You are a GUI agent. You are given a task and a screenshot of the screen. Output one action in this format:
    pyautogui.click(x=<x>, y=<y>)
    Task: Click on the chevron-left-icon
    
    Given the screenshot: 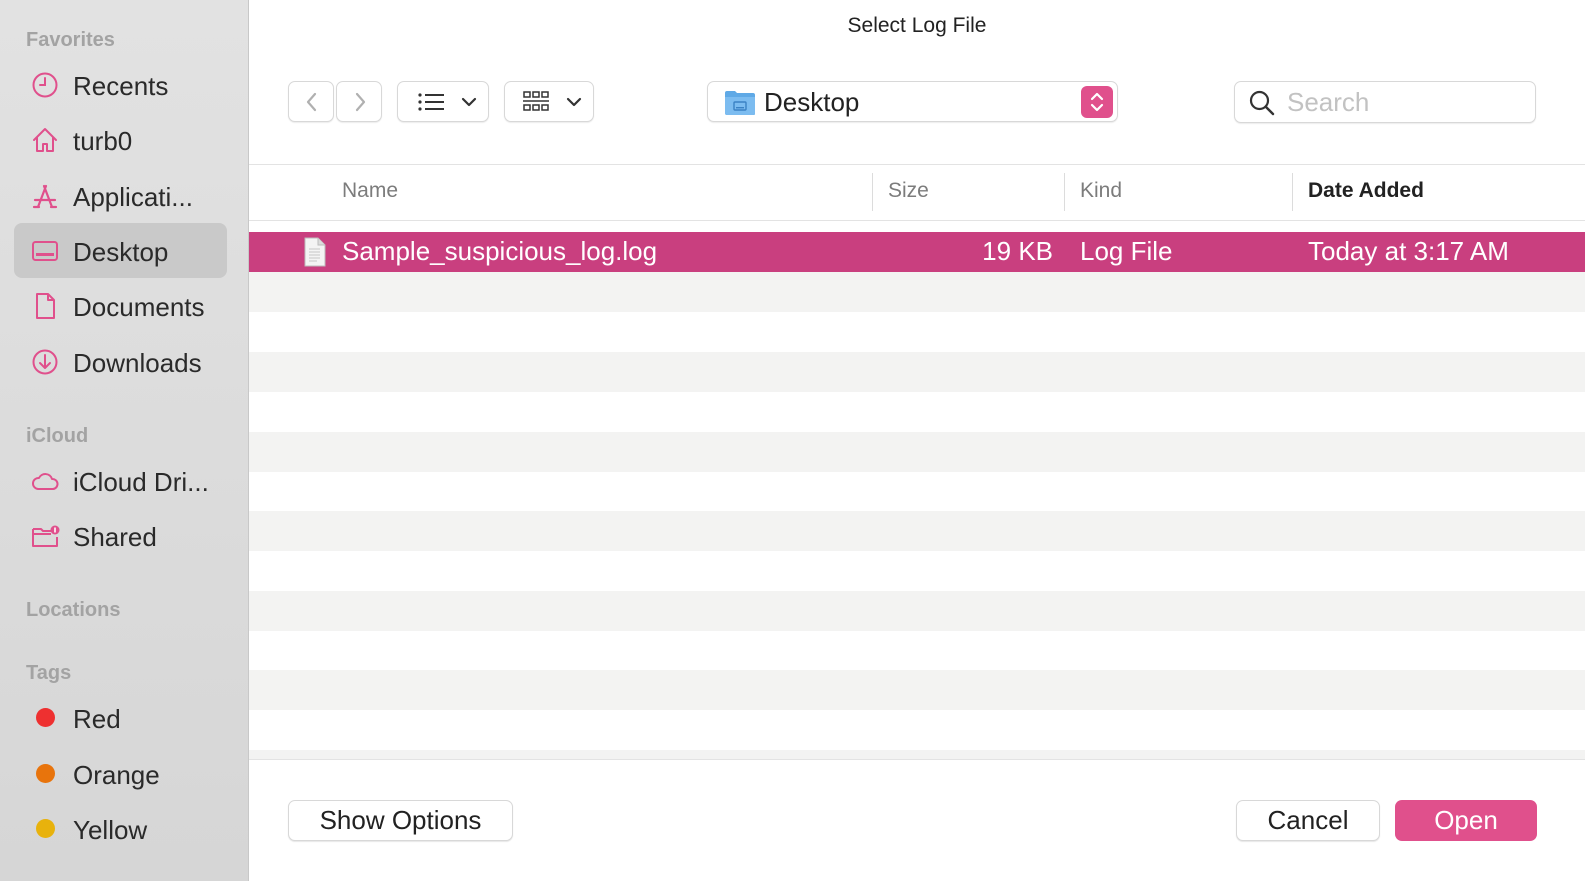 What is the action you would take?
    pyautogui.click(x=311, y=102)
    